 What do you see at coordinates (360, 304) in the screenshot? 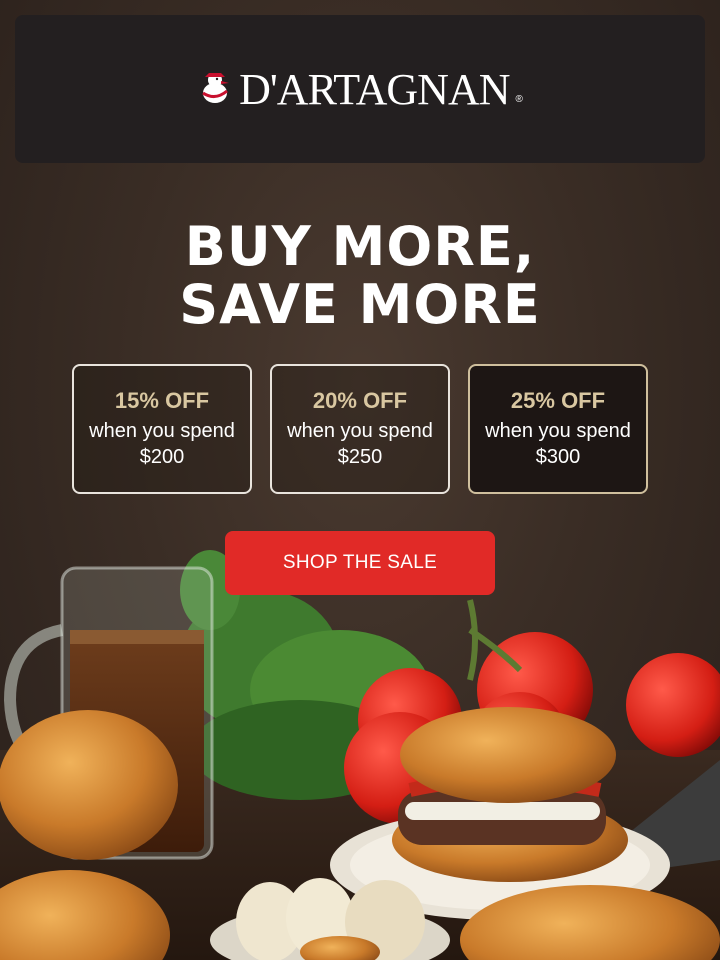
I see `headline-line-2: SAVE MORE` at bounding box center [360, 304].